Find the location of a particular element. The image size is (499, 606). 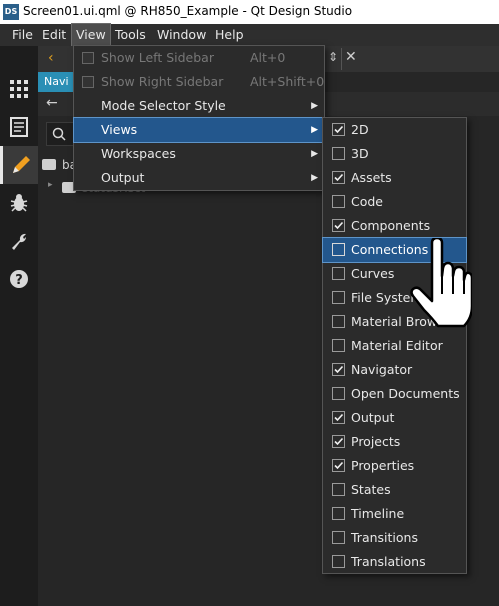

sidebar-left-icon is located at coordinates (88, 58).